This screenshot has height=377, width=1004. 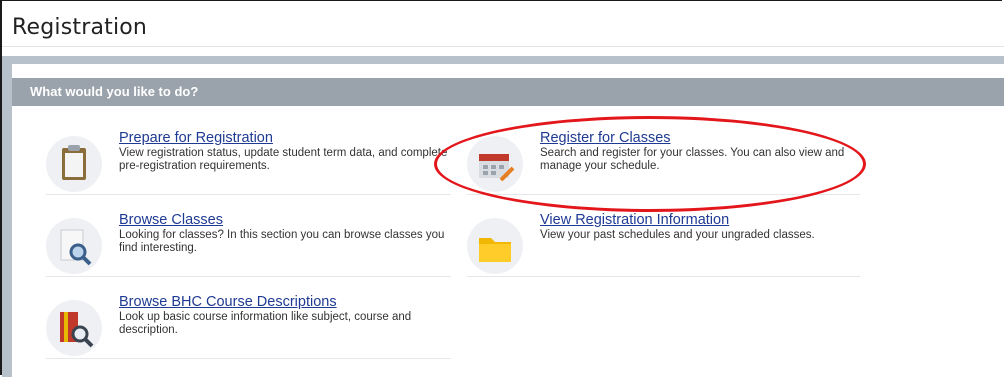 What do you see at coordinates (80, 27) in the screenshot?
I see `page-title: Registration` at bounding box center [80, 27].